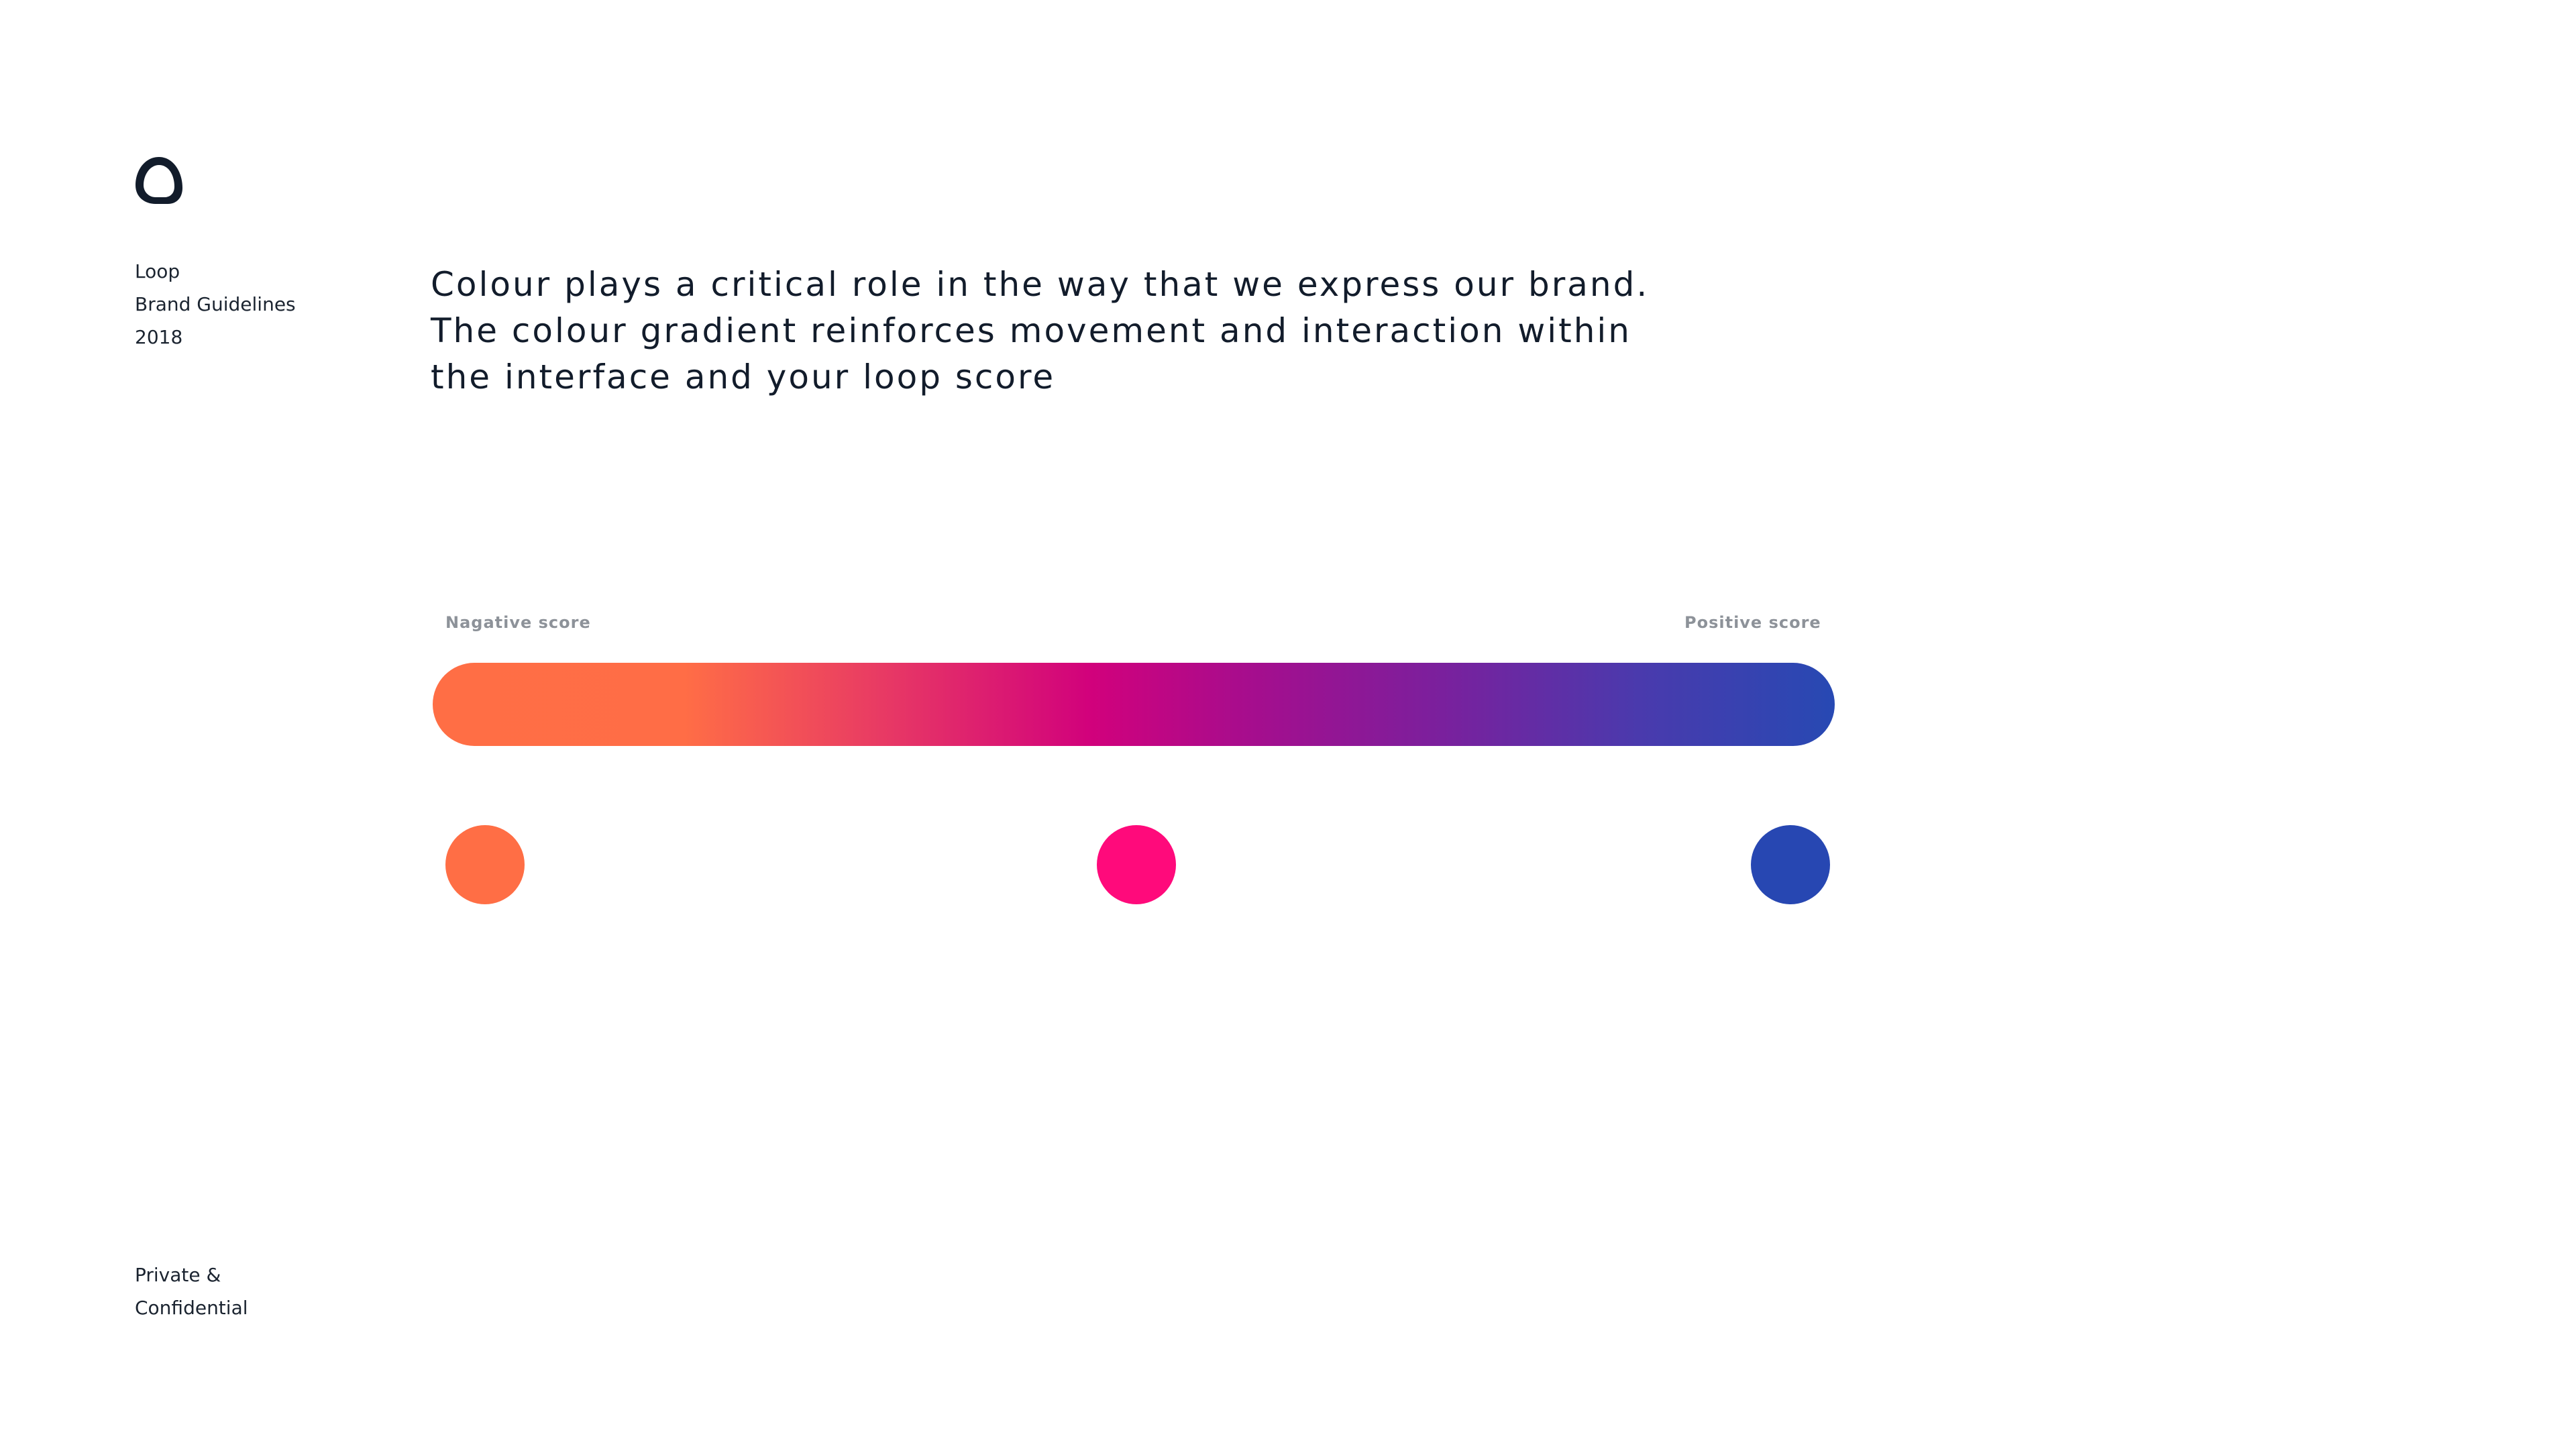 This screenshot has width=2576, height=1449. I want to click on footer-confidentiality: Private & Confidential, so click(191, 1291).